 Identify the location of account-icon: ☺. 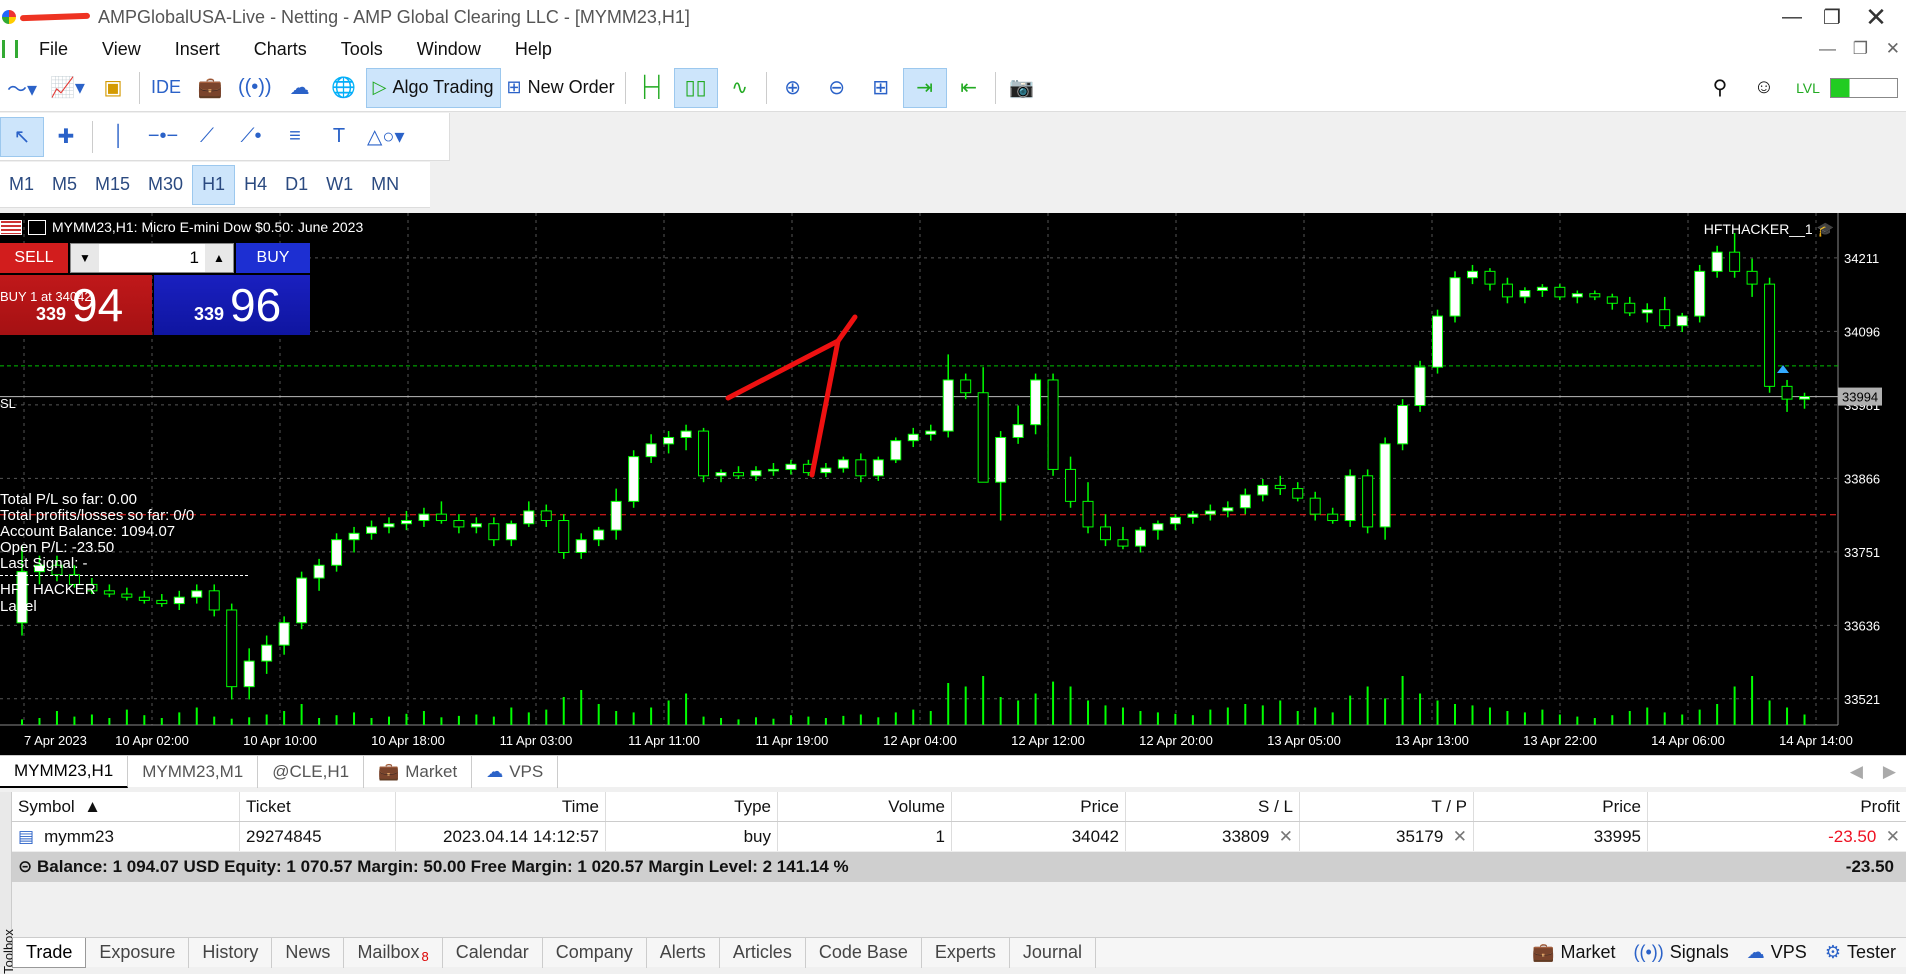
(1764, 88).